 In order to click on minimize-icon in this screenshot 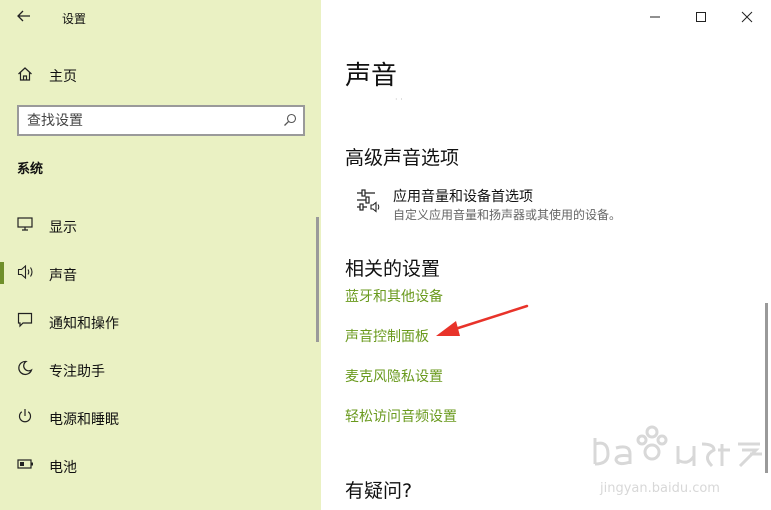, I will do `click(655, 17)`.